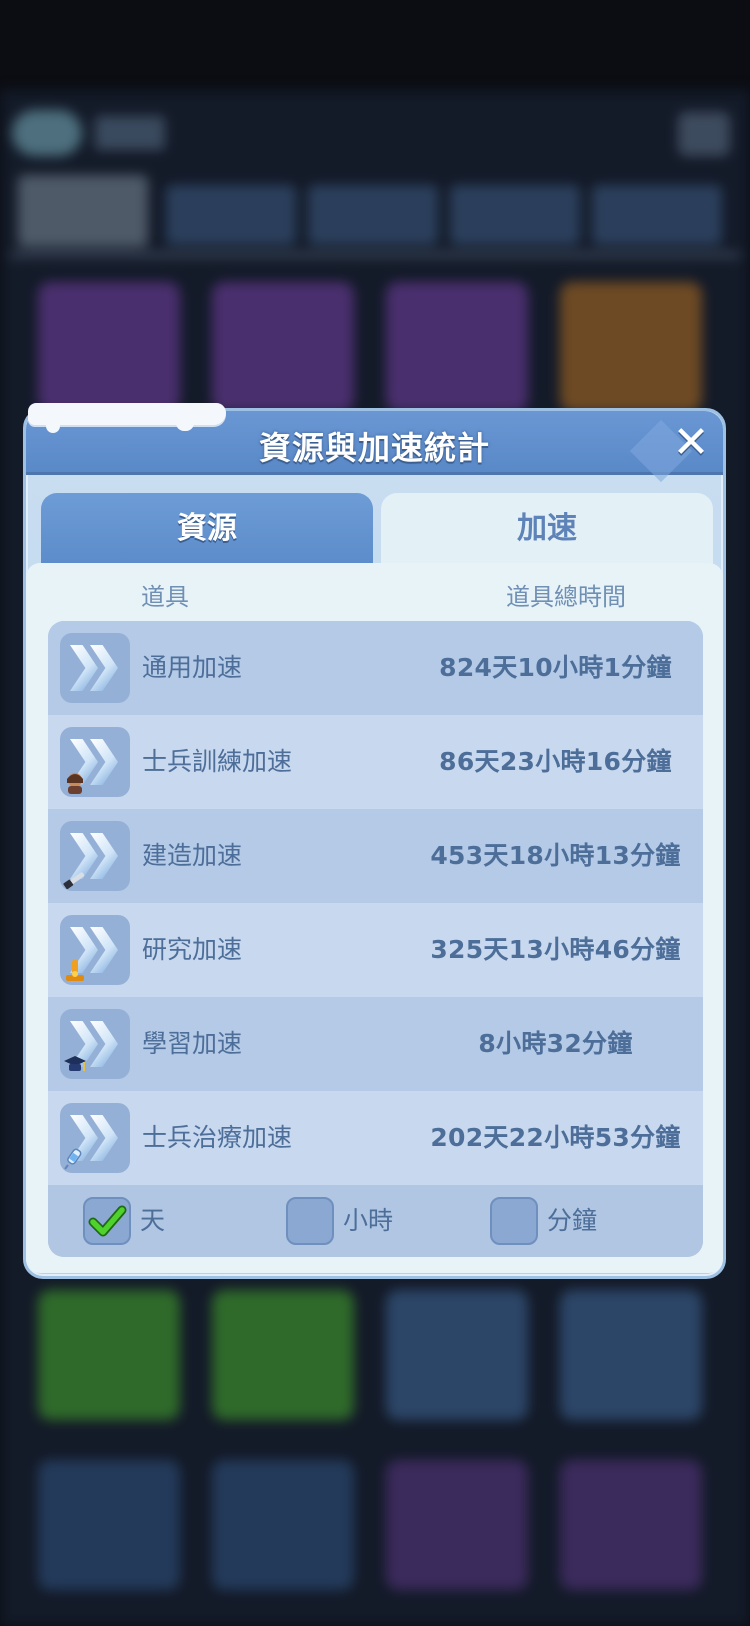 The height and width of the screenshot is (1626, 750). What do you see at coordinates (95, 1138) in the screenshot?
I see `speedup-healing-icon` at bounding box center [95, 1138].